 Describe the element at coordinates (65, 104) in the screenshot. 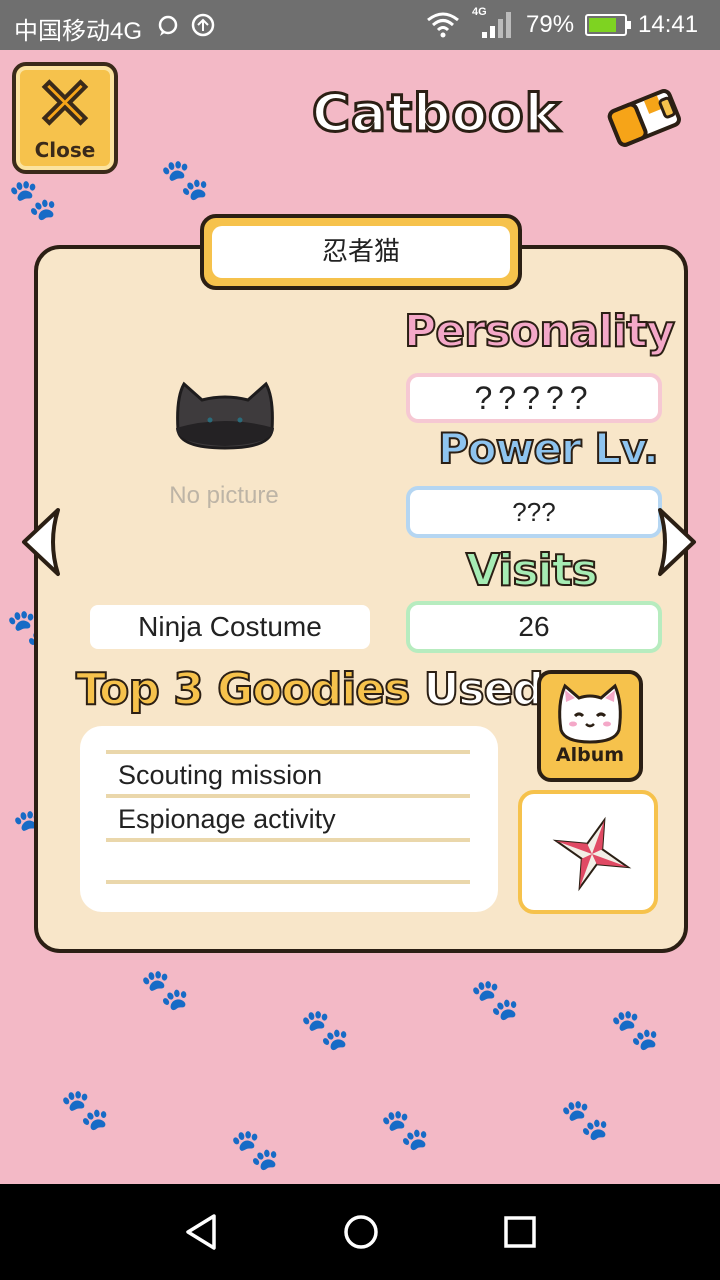

I see `close-icon: ✕` at that location.